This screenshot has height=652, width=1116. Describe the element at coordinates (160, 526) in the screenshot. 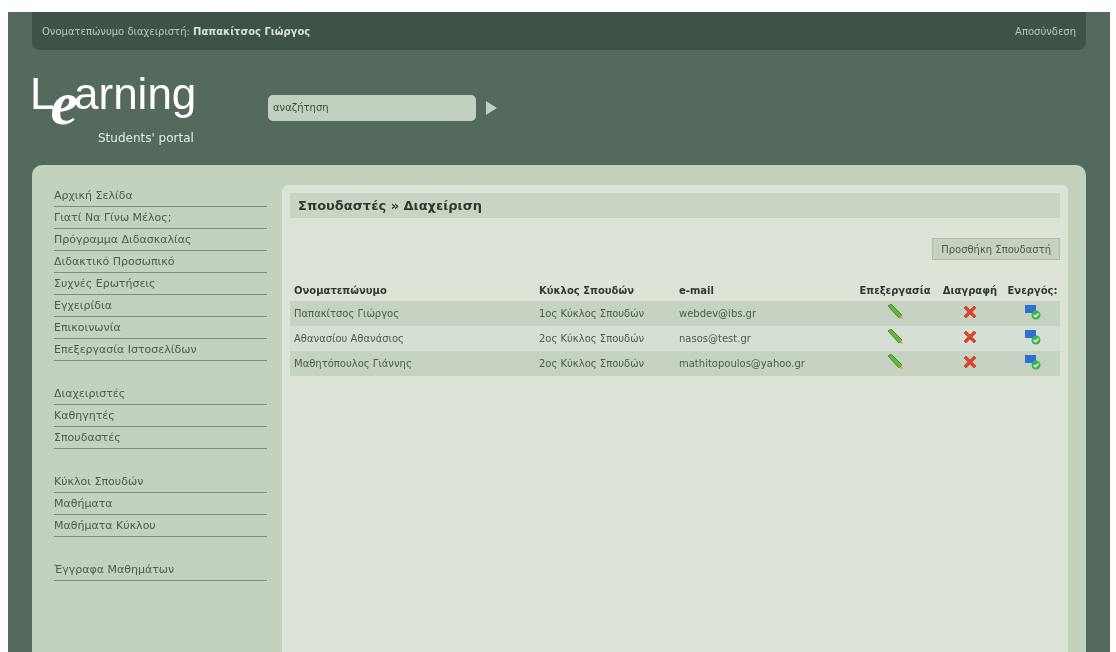

I see `sidebar-item: Μαθήματα Κύκλου` at that location.